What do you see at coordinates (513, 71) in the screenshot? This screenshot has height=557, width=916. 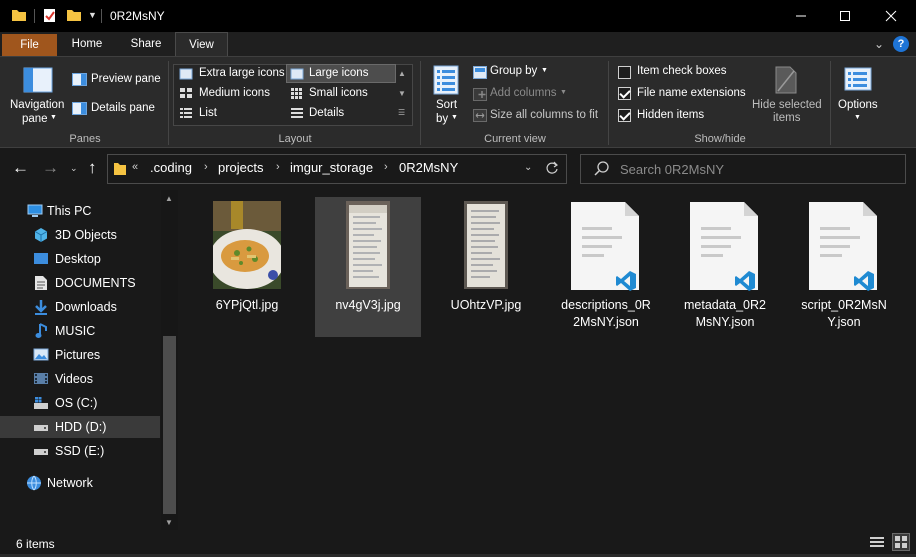 I see `group-by-button: Group by` at bounding box center [513, 71].